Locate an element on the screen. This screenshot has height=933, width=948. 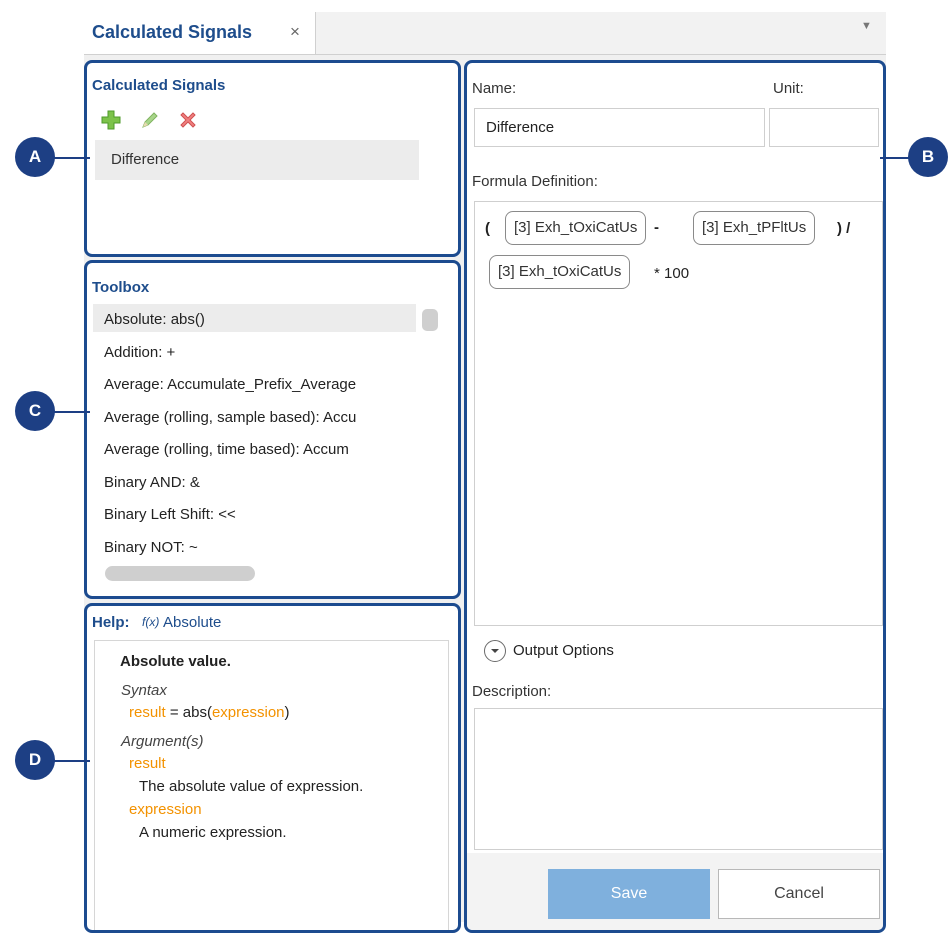
chevron-down-icon is located at coordinates (495, 651).